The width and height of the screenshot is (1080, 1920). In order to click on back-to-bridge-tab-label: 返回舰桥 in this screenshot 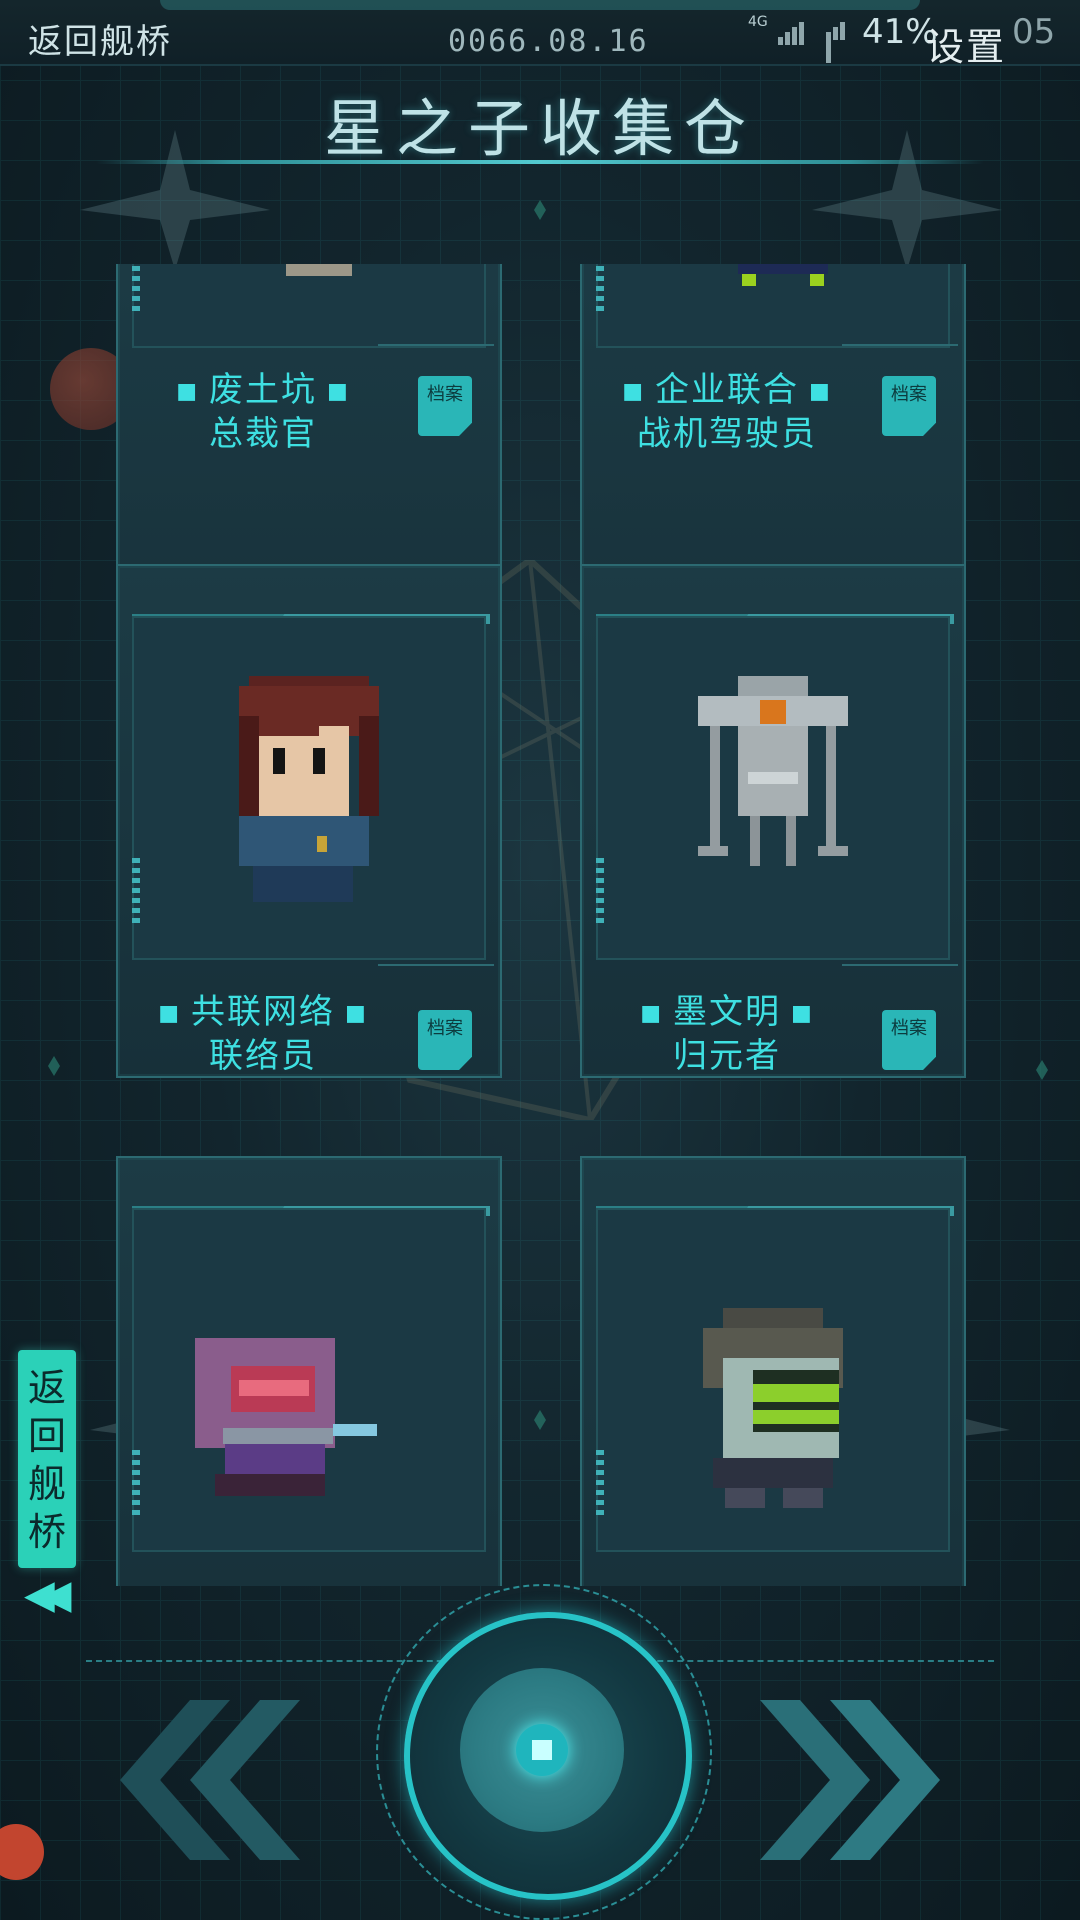, I will do `click(46, 1460)`.